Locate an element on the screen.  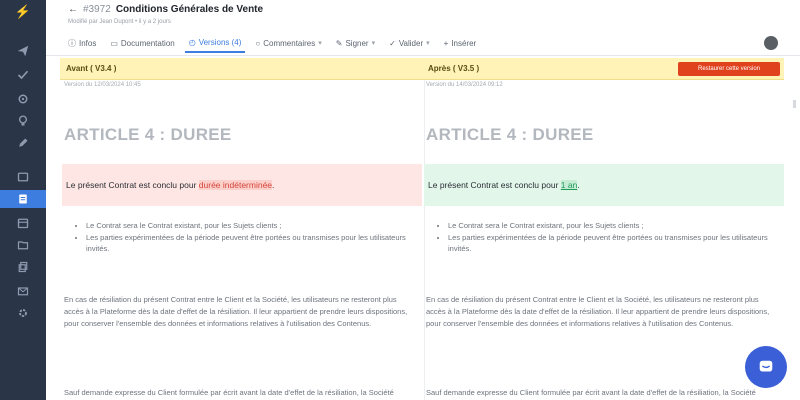
document-id: #3972 is located at coordinates (97, 9).